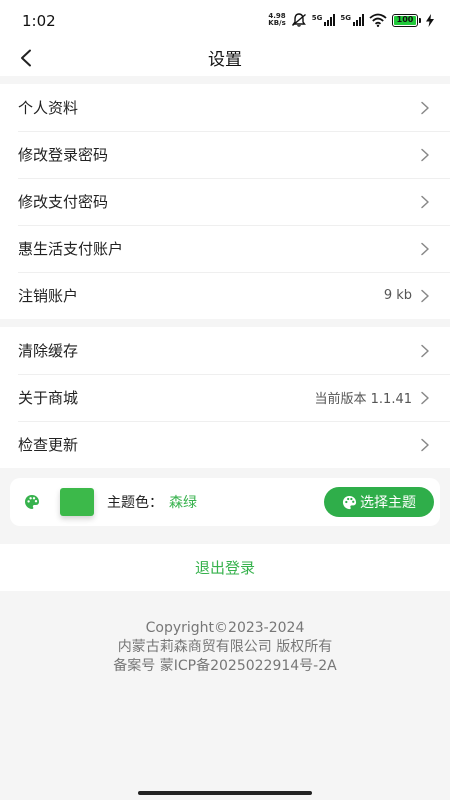 The image size is (450, 800). I want to click on row-change-payment-password: 修改支付密码, so click(225, 201).